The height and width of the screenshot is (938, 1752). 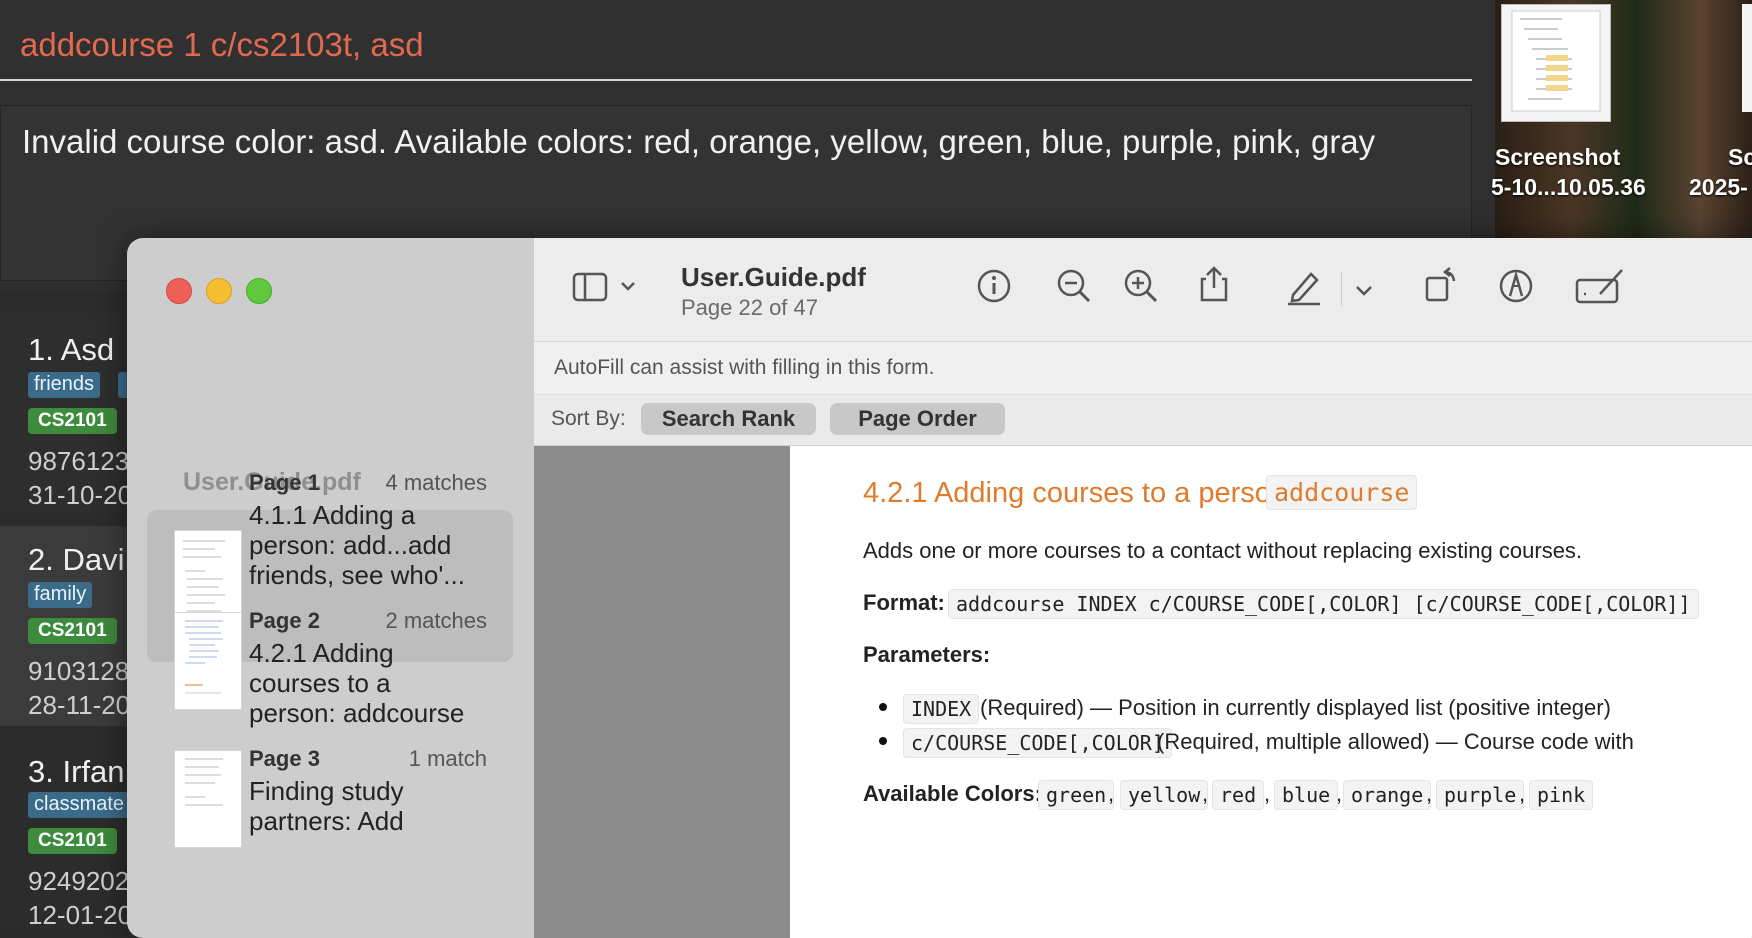 What do you see at coordinates (941, 709) in the screenshot?
I see `param-code: INDEX` at bounding box center [941, 709].